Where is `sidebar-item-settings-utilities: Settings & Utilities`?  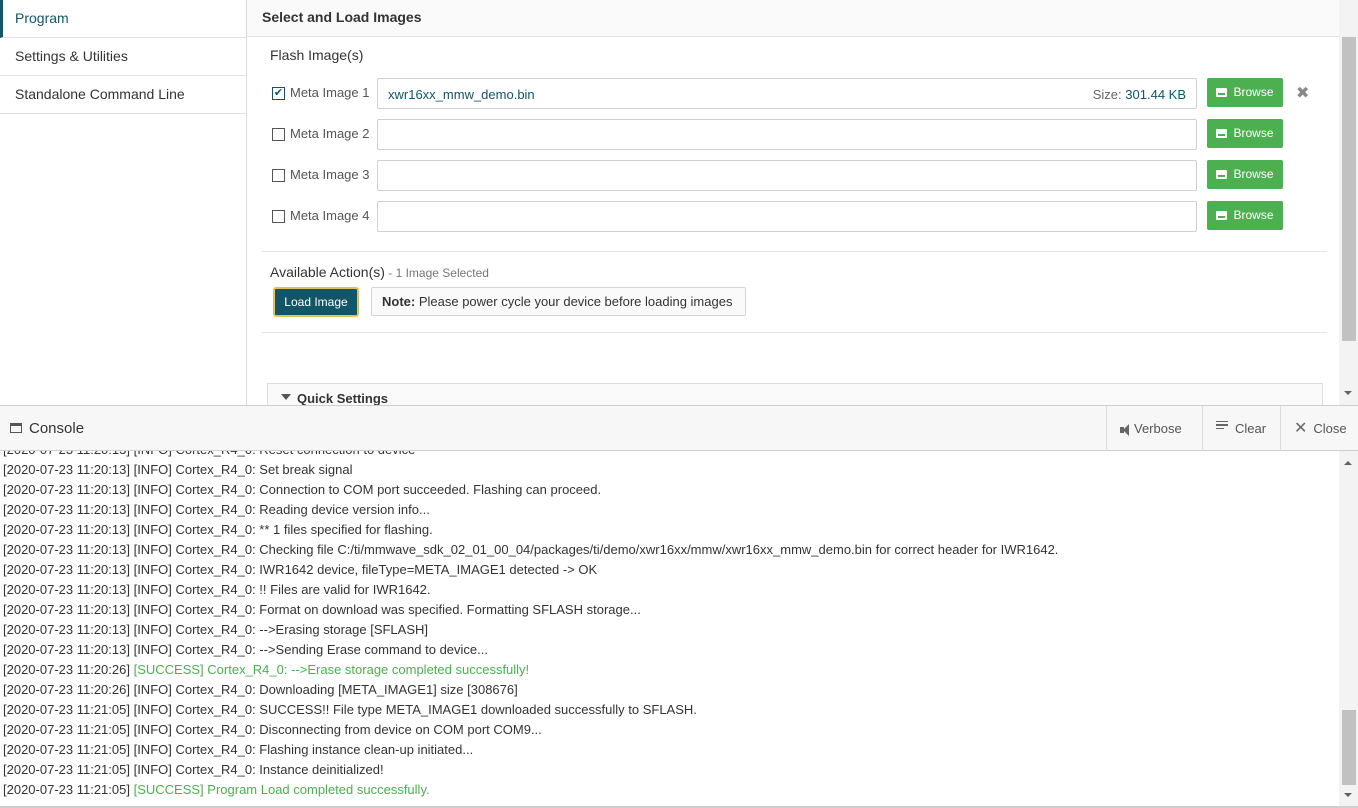 sidebar-item-settings-utilities: Settings & Utilities is located at coordinates (123, 57).